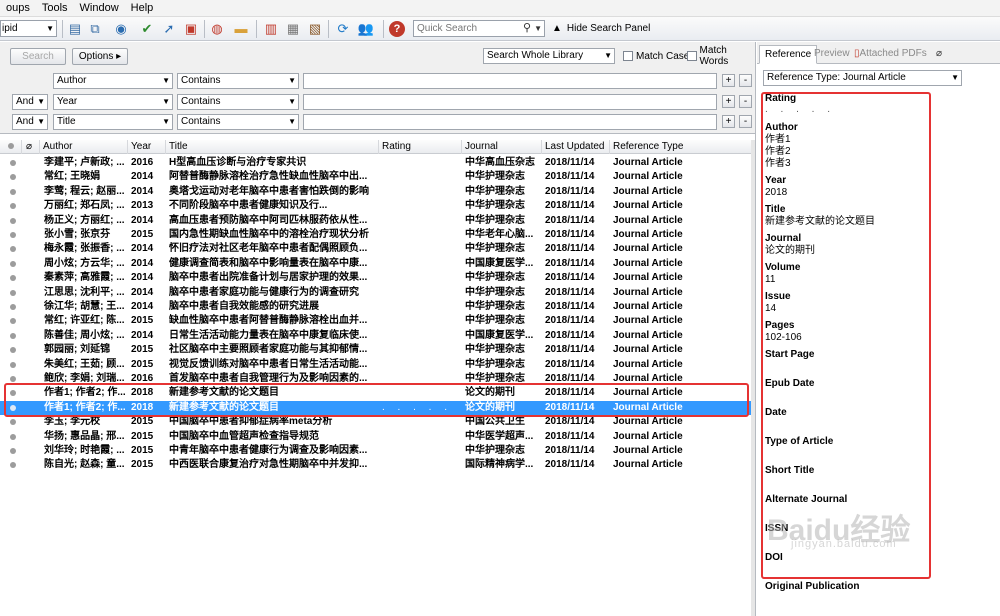 Image resolution: width=1000 pixels, height=616 pixels. What do you see at coordinates (479, 28) in the screenshot?
I see `quick-search-input: Quick Search ⚲ ▼` at bounding box center [479, 28].